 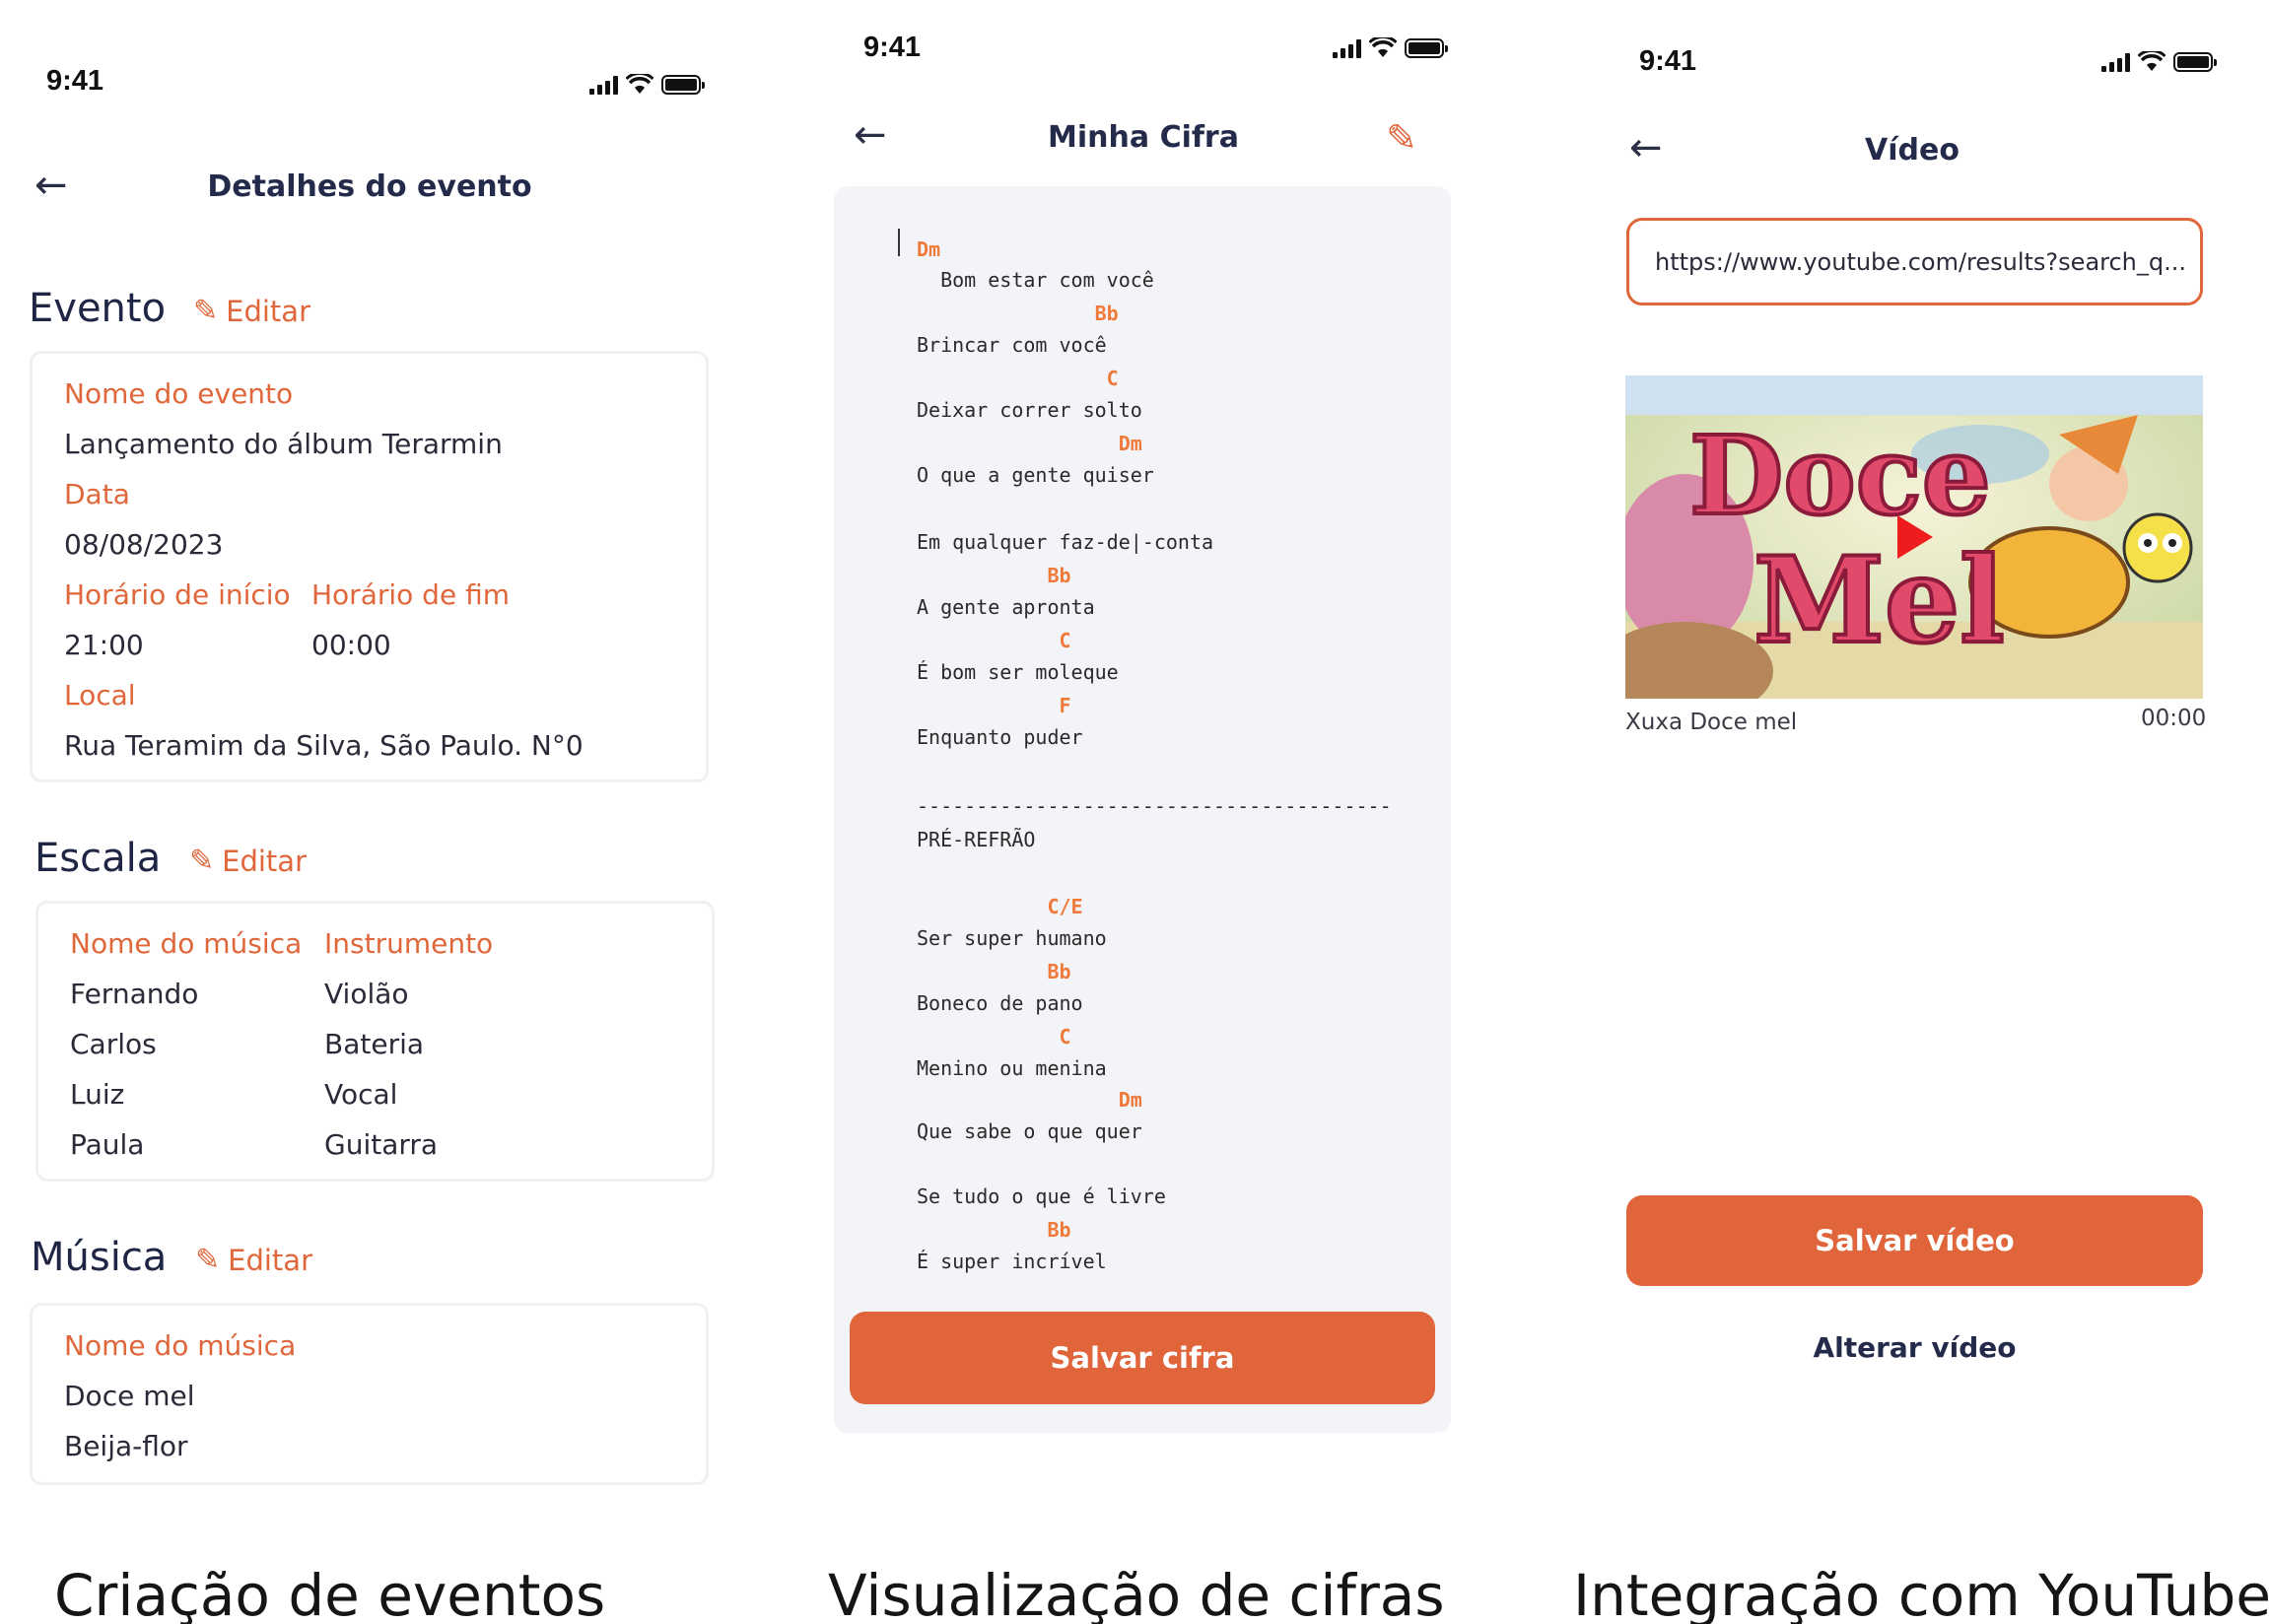 What do you see at coordinates (994, 705) in the screenshot?
I see `chord-line: F` at bounding box center [994, 705].